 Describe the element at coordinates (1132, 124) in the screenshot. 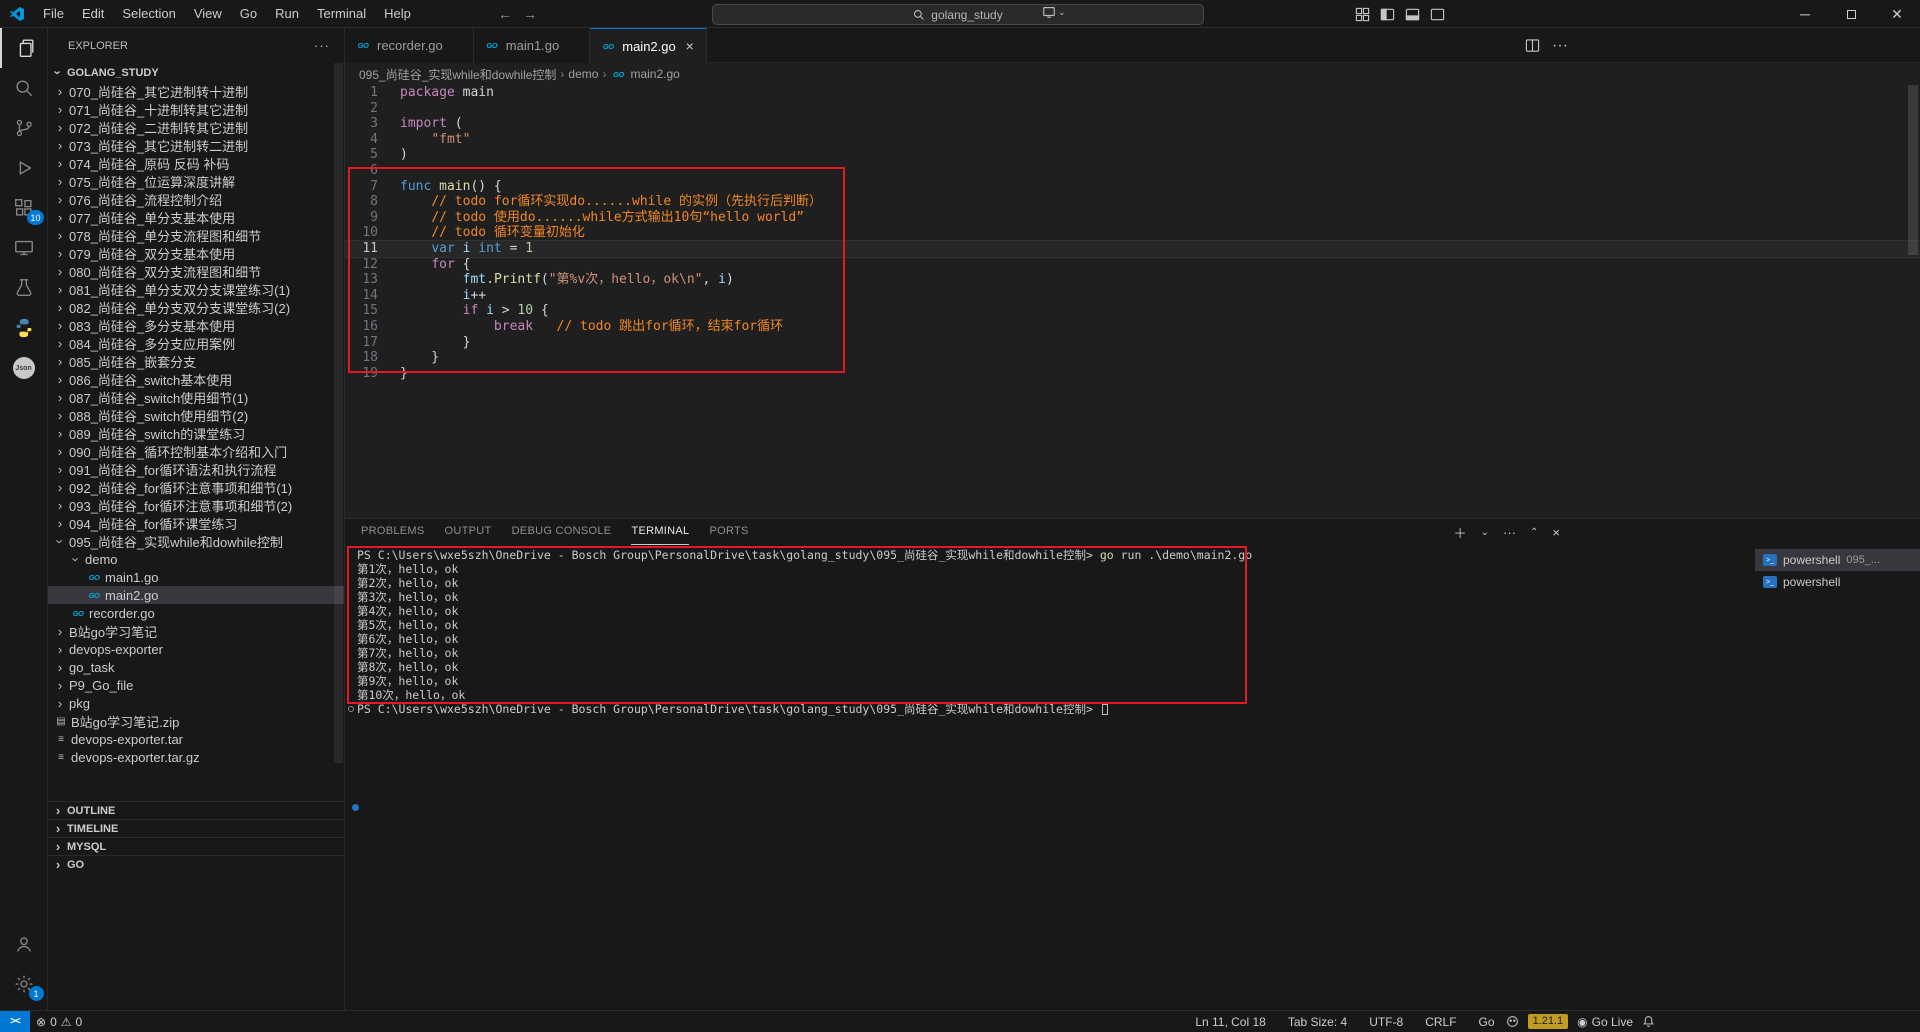

I see `code-line: 3 import (` at that location.